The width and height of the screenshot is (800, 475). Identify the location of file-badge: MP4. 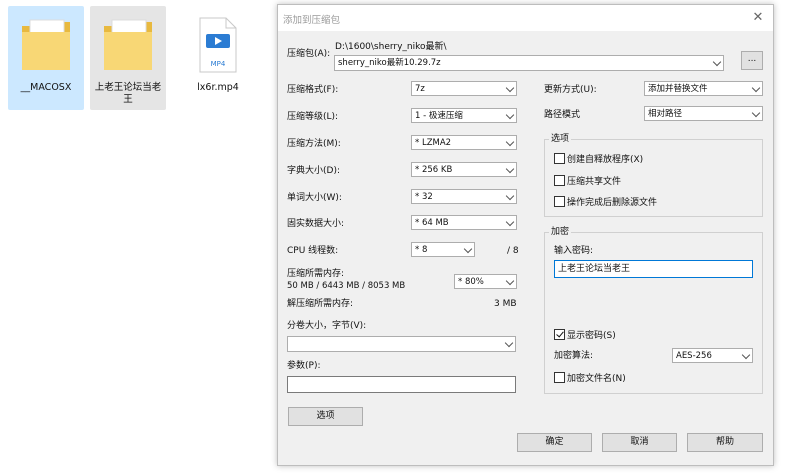
(218, 64).